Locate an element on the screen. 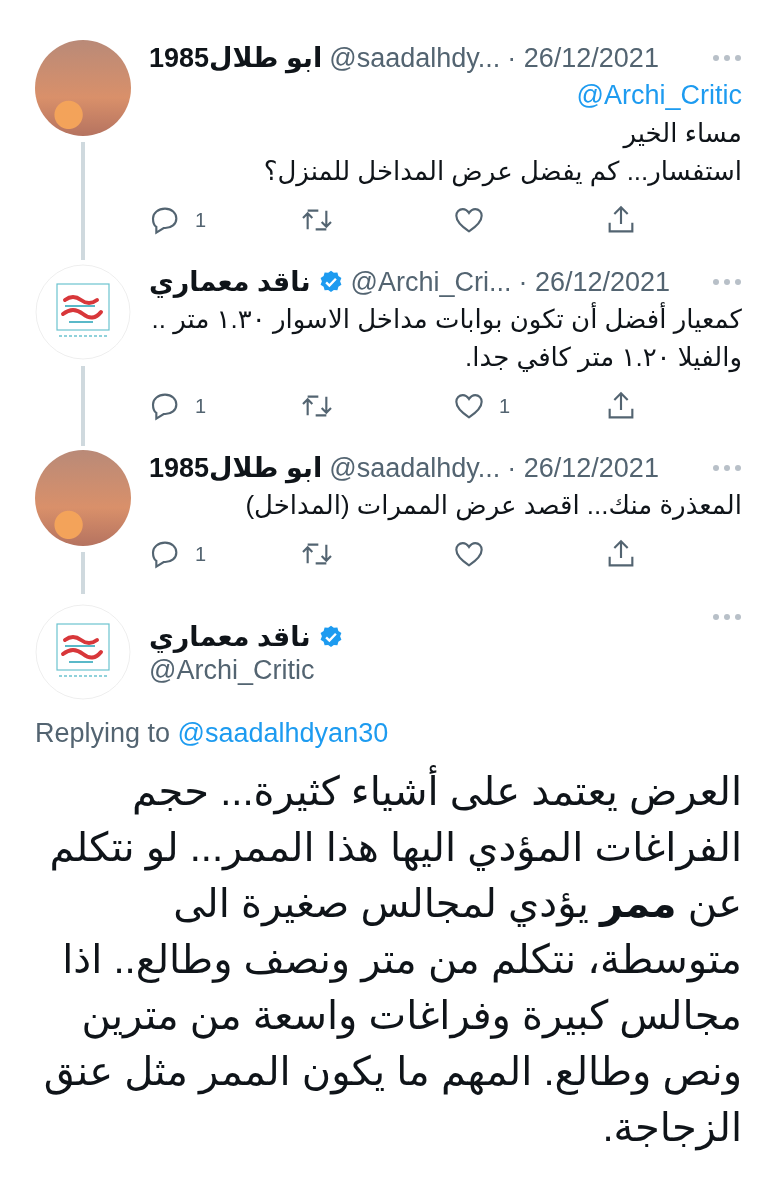  replying-label: Replying to is located at coordinates (103, 733).